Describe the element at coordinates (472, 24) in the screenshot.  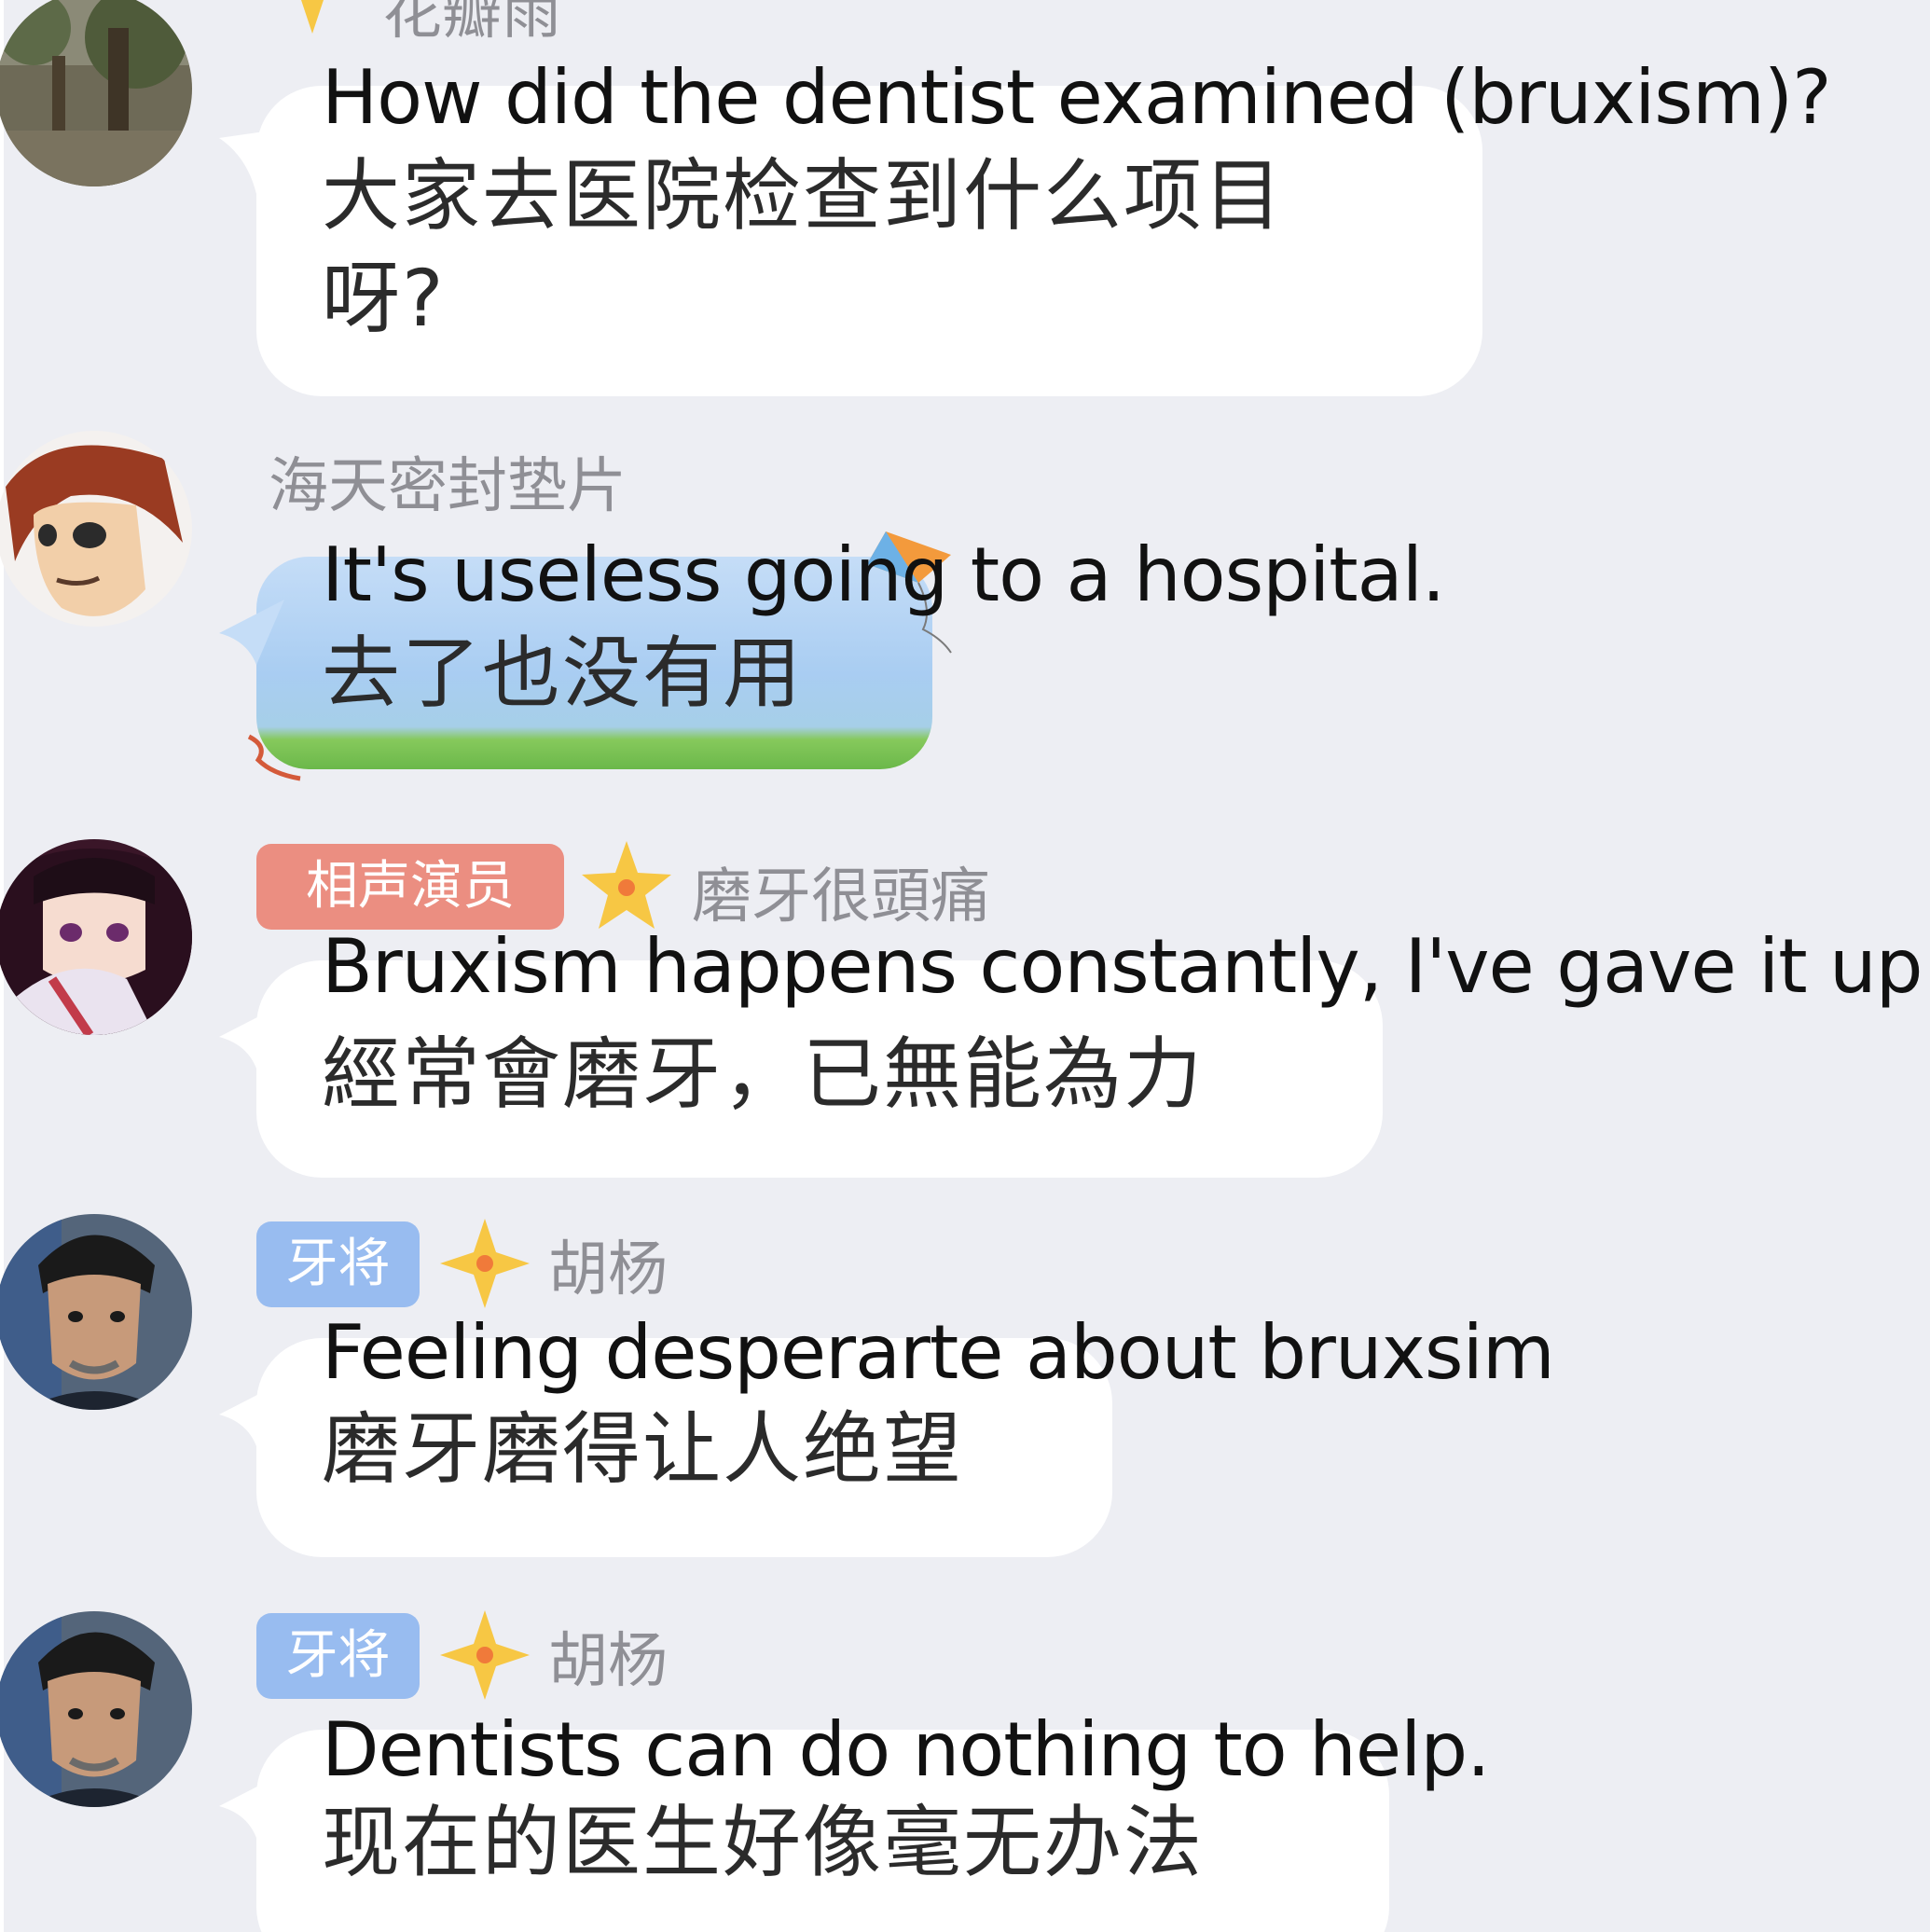
I see `sender-name: 花瓣雨` at that location.